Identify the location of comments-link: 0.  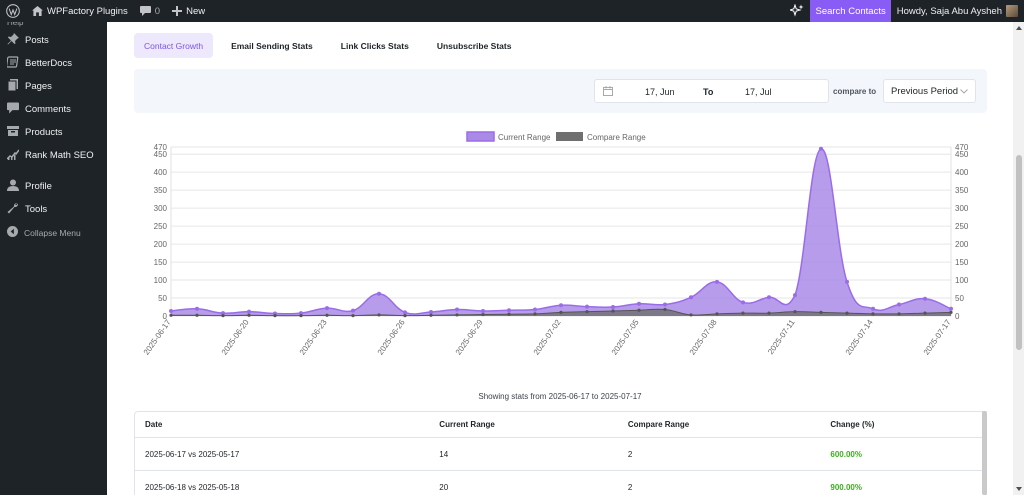
(150, 11).